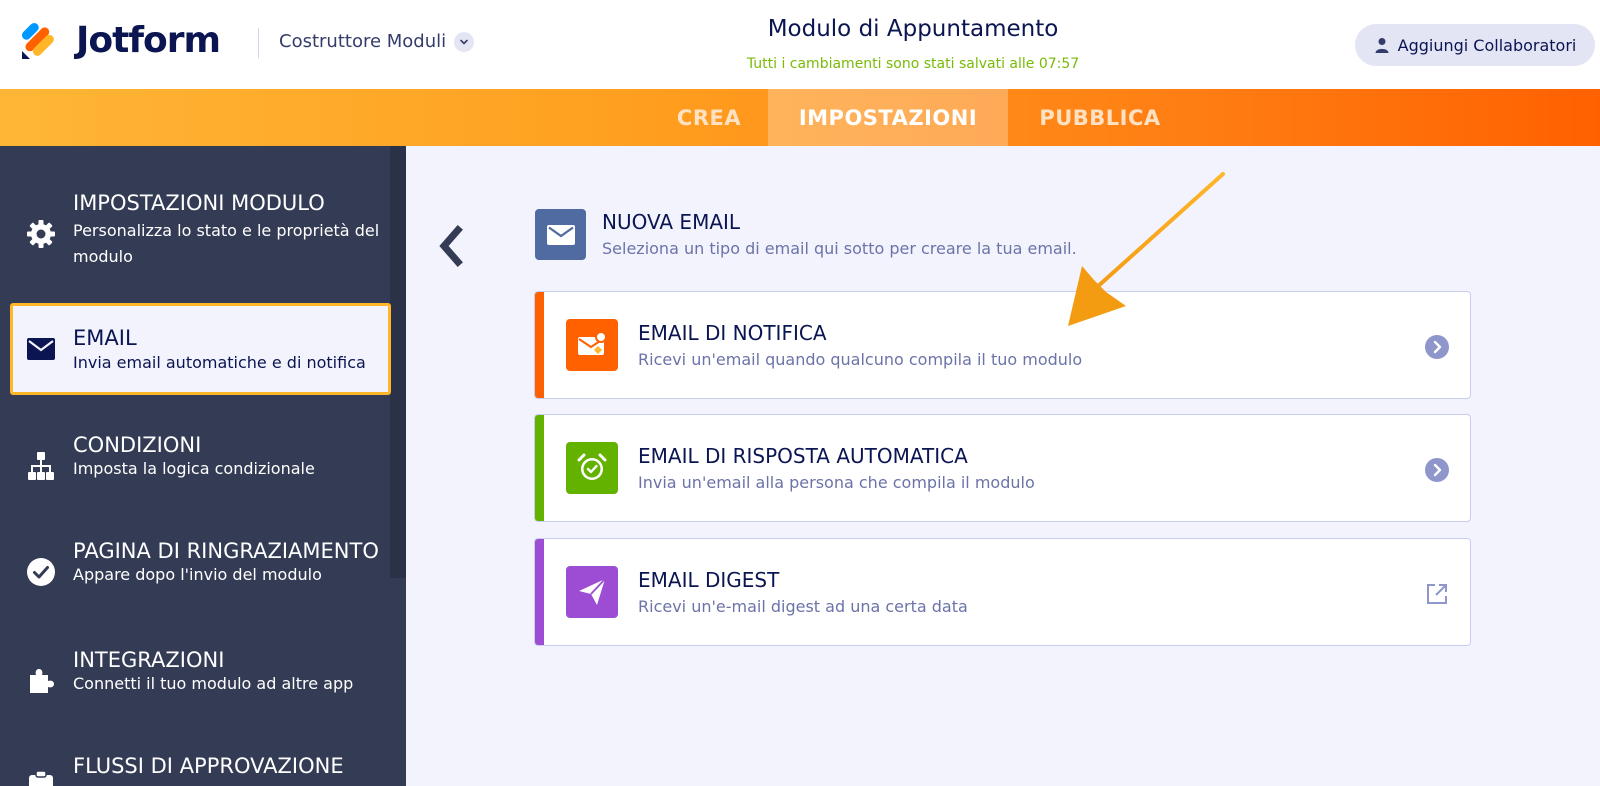  Describe the element at coordinates (197, 574) in the screenshot. I see `sidebar-item-desc: Appare dopo l'invio del modulo` at that location.